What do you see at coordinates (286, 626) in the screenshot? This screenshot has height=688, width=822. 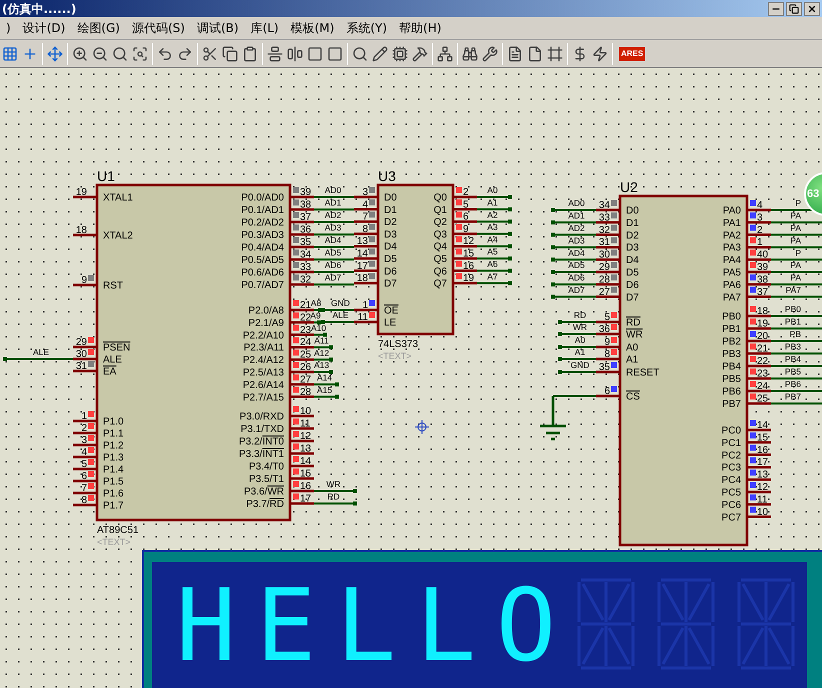 I see `display-digit: E` at bounding box center [286, 626].